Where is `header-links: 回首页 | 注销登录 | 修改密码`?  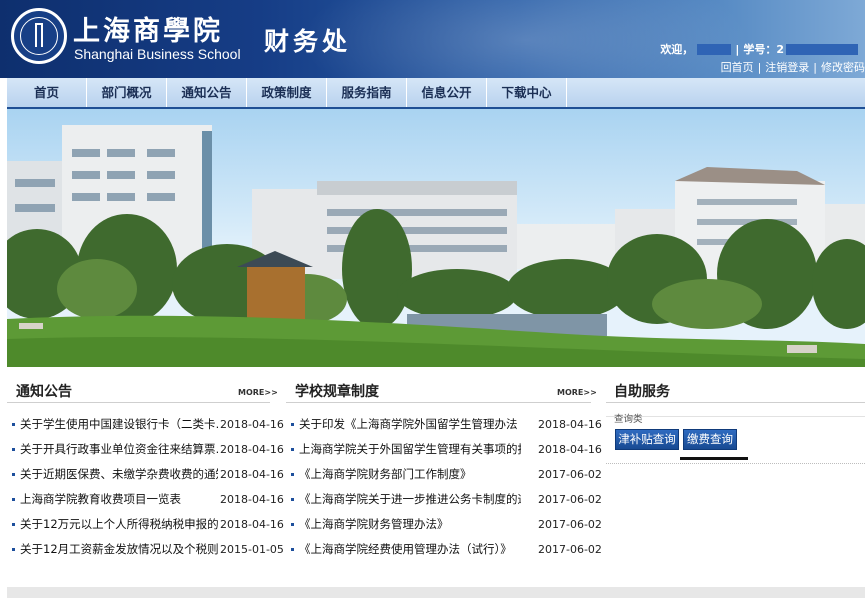 header-links: 回首页 | 注销登录 | 修改密码 is located at coordinates (792, 67).